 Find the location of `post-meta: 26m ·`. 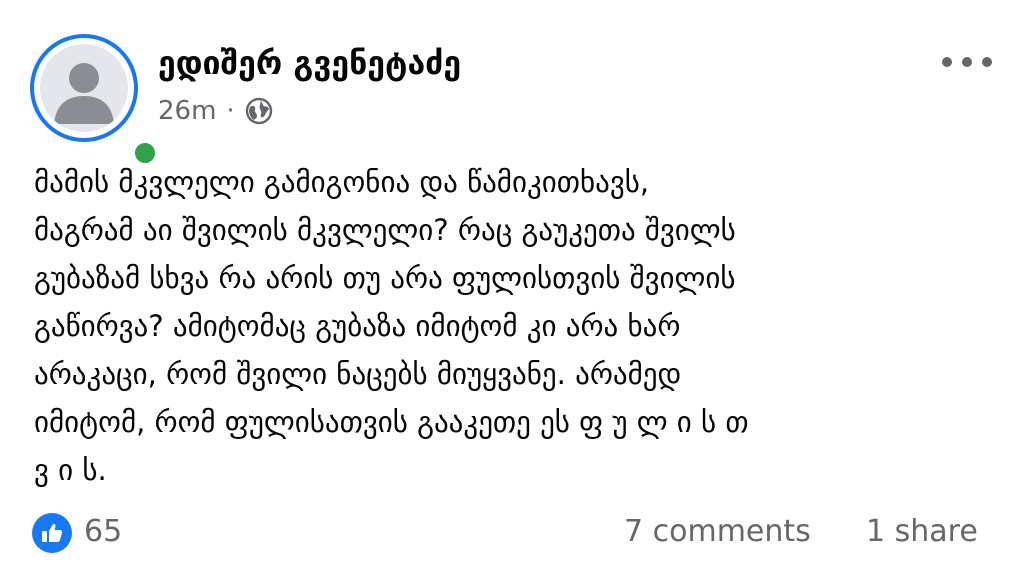

post-meta: 26m · is located at coordinates (215, 111).